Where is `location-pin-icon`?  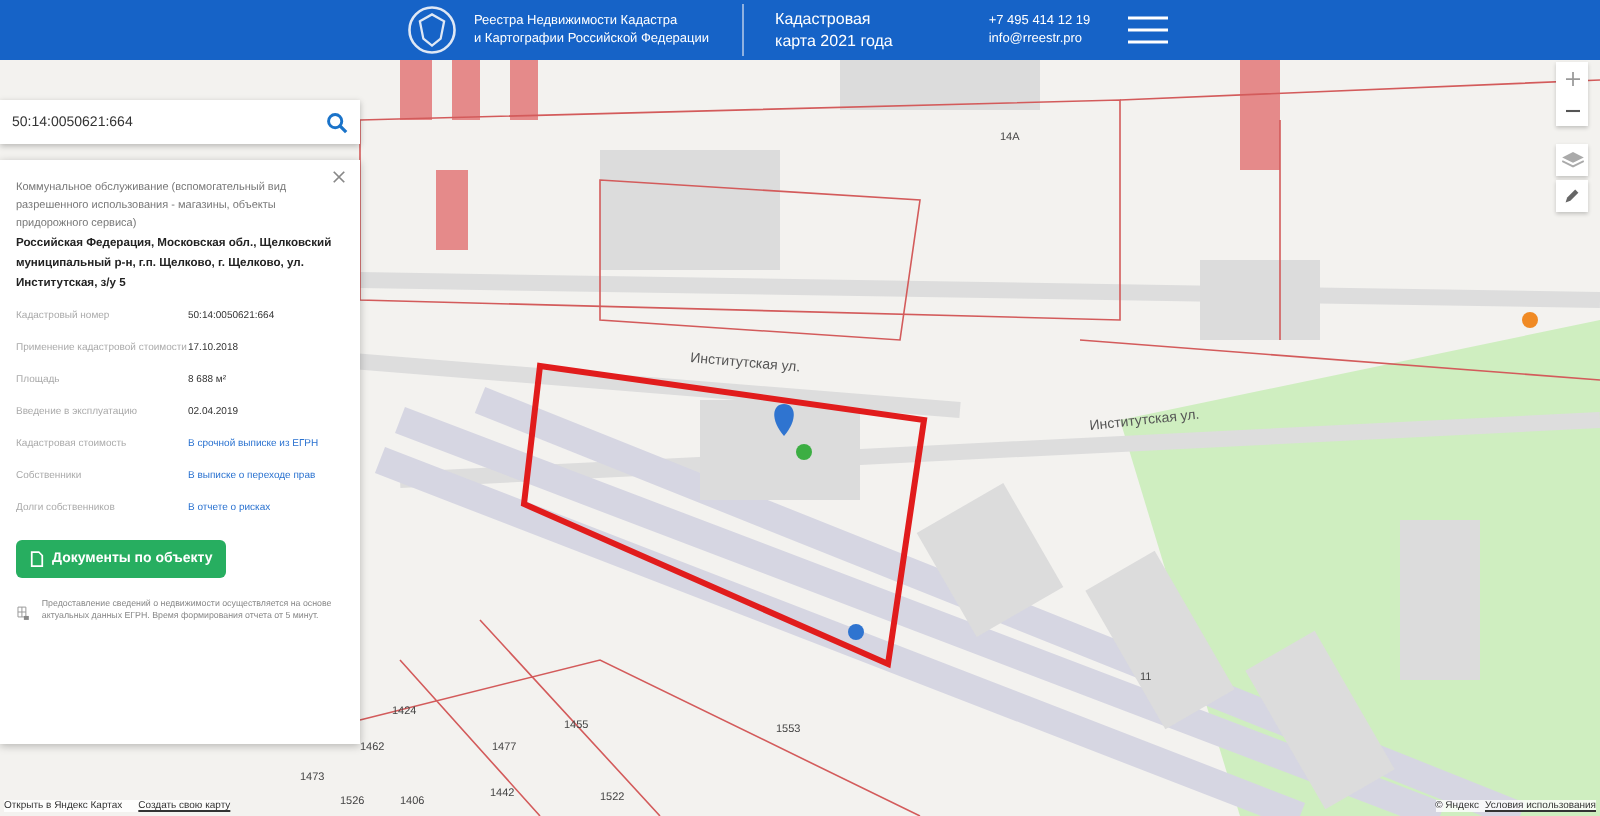
location-pin-icon is located at coordinates (784, 420).